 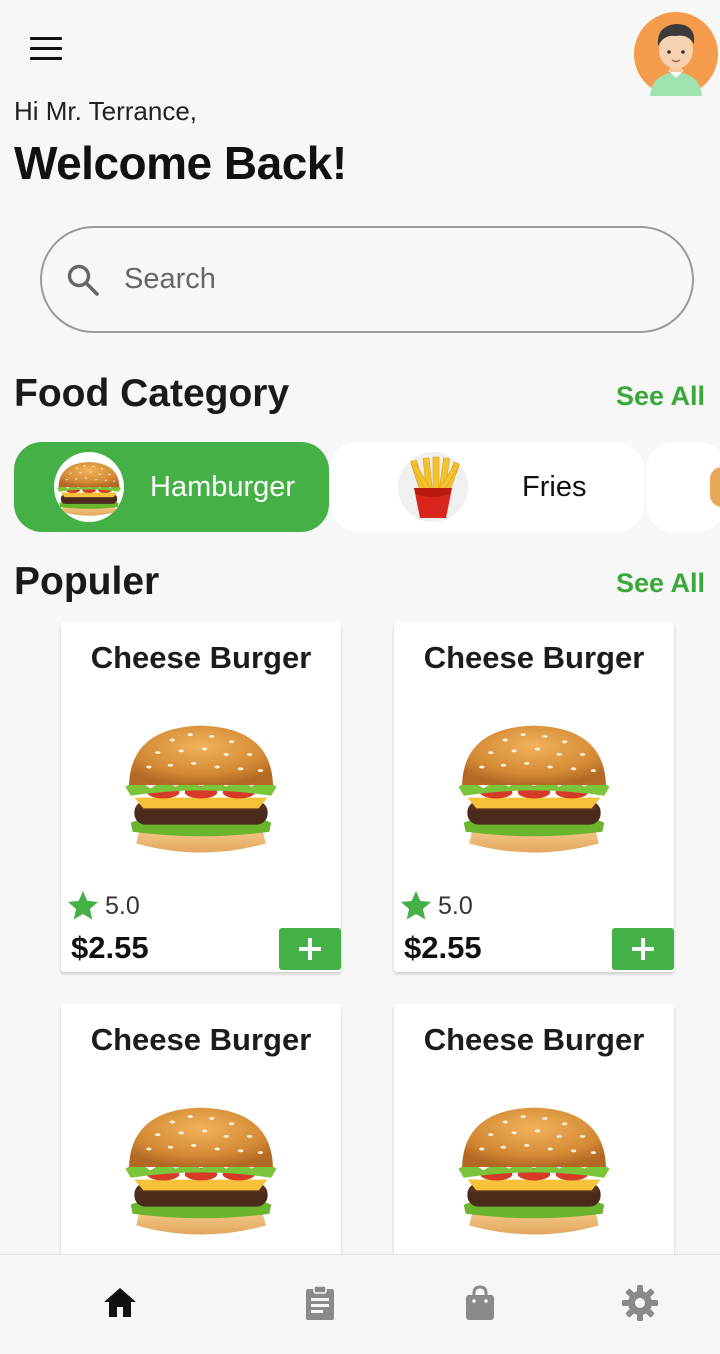 I want to click on popular-see-all-link: See All, so click(x=660, y=583).